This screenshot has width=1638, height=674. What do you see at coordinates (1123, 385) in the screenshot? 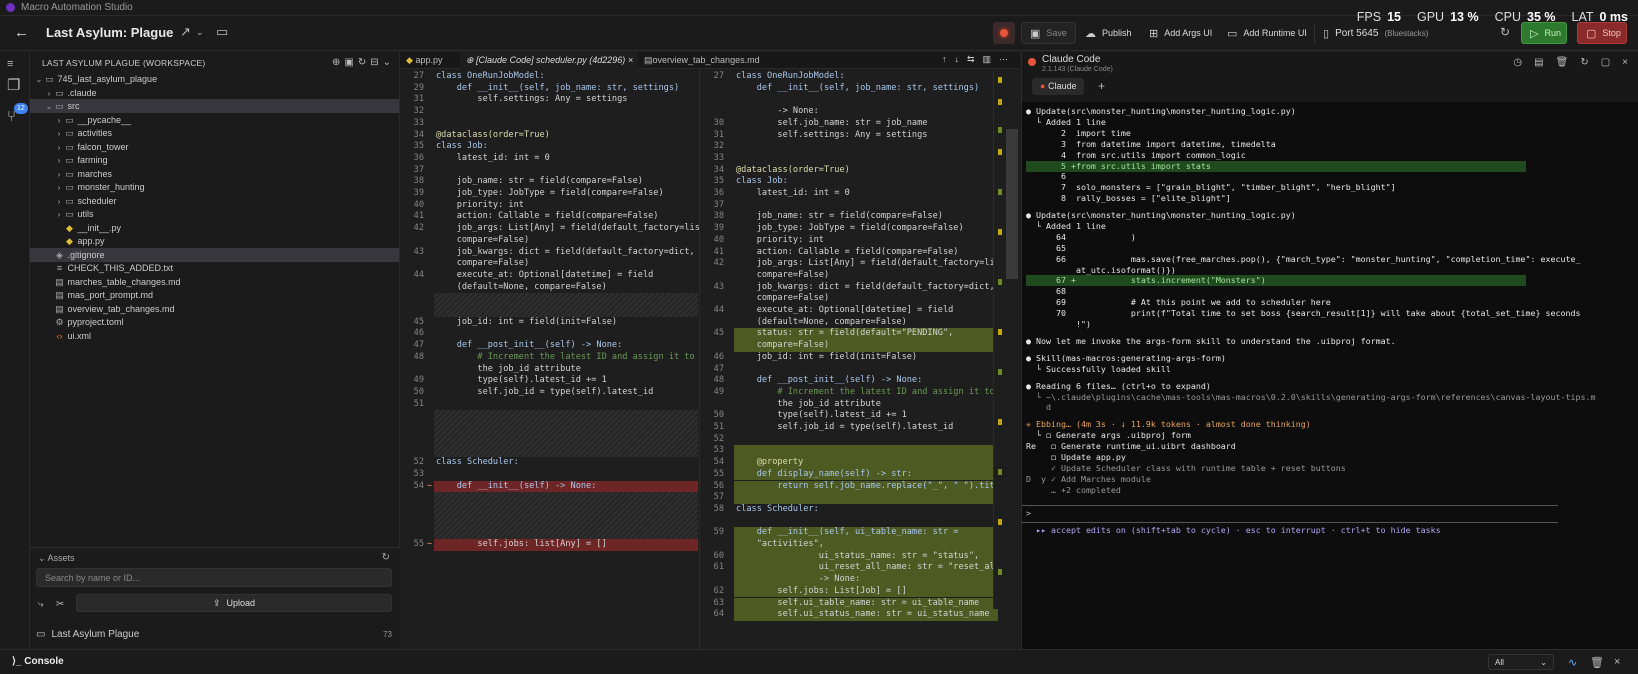
I see `terminal-text: Reading 6 files… (ctrl+o to expand)` at bounding box center [1123, 385].